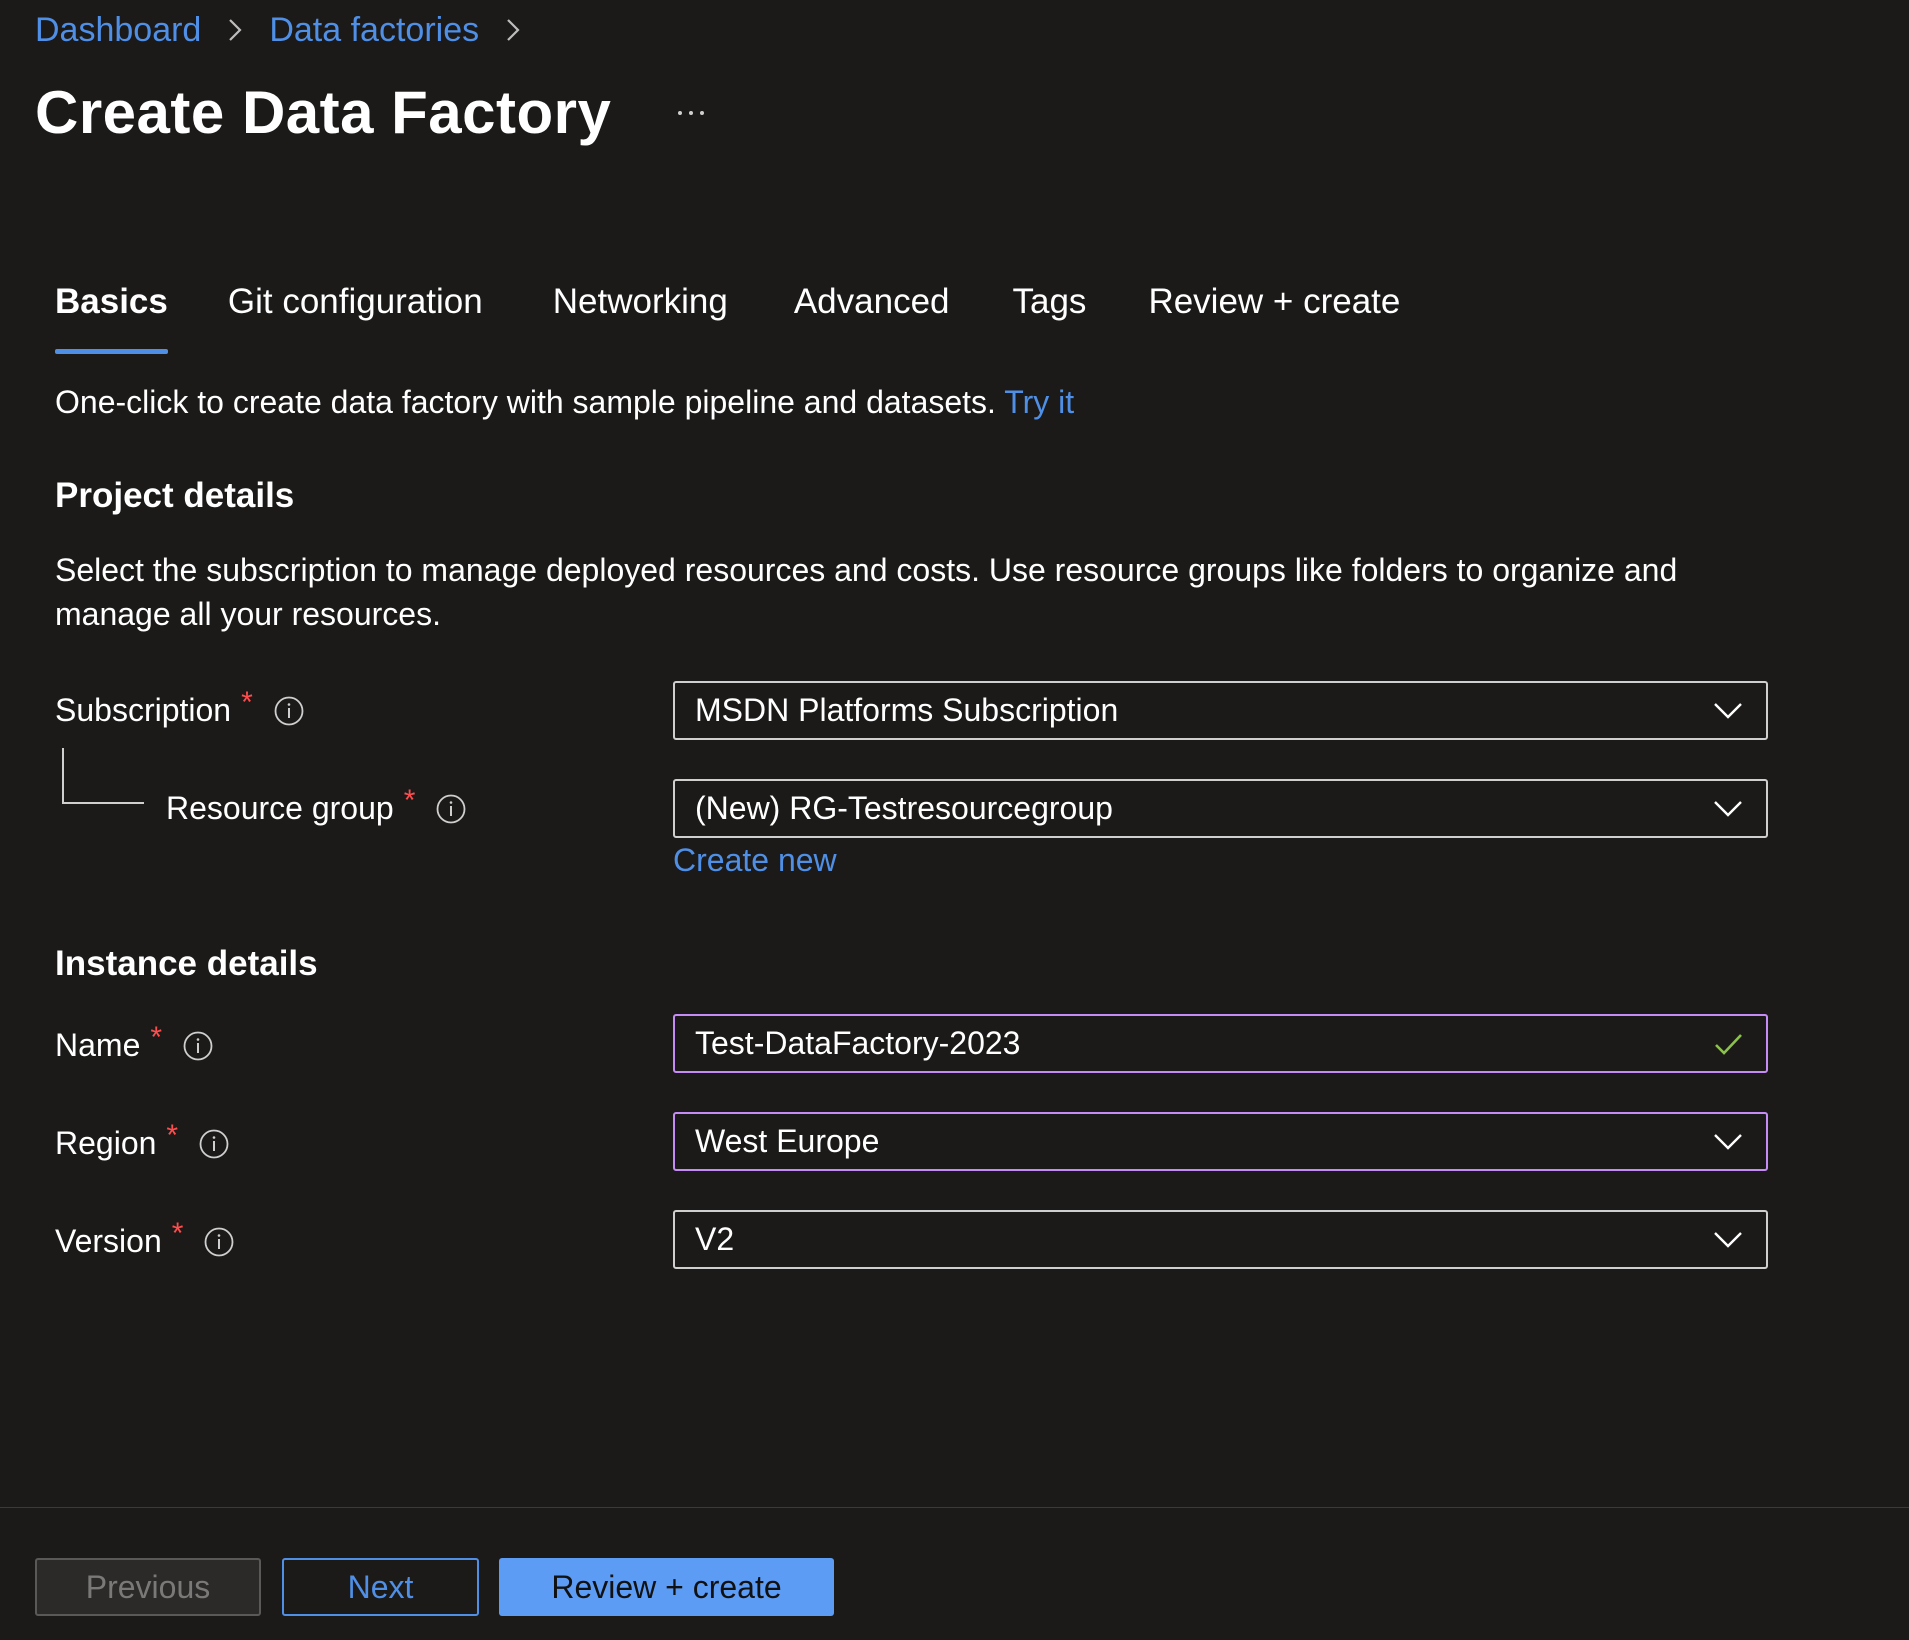 Image resolution: width=1909 pixels, height=1640 pixels. What do you see at coordinates (106, 1143) in the screenshot?
I see `region-label: Region` at bounding box center [106, 1143].